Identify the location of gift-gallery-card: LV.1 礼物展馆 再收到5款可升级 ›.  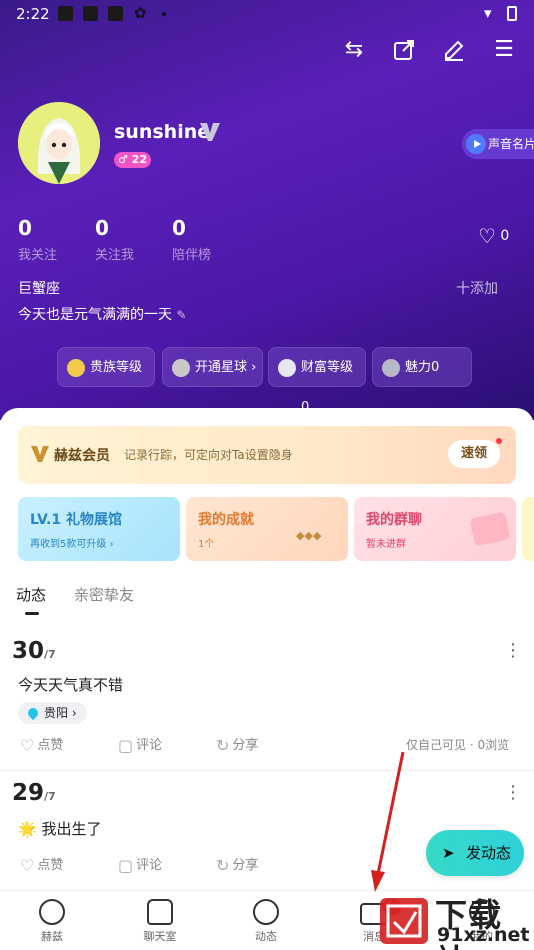
(99, 529).